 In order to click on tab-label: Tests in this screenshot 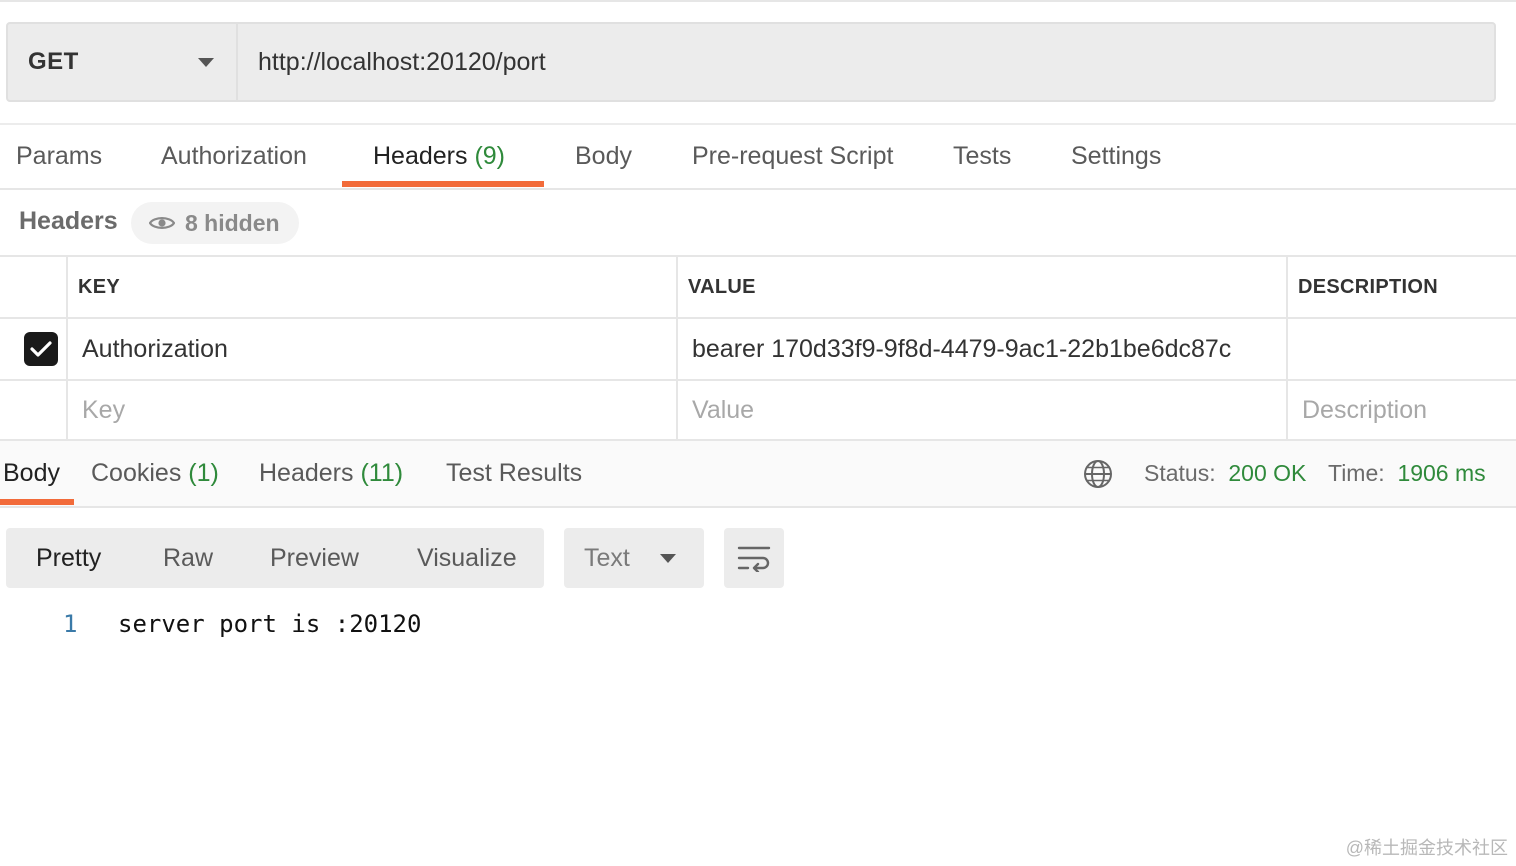, I will do `click(982, 156)`.